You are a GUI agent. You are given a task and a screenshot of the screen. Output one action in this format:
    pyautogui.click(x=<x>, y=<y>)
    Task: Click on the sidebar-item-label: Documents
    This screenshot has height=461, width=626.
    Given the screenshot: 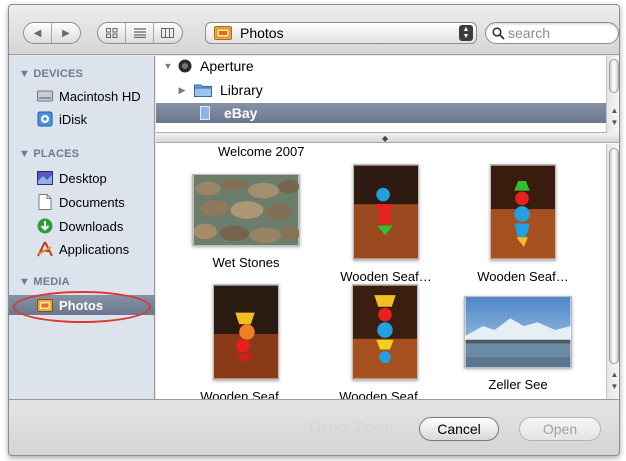 What is the action you would take?
    pyautogui.click(x=92, y=202)
    